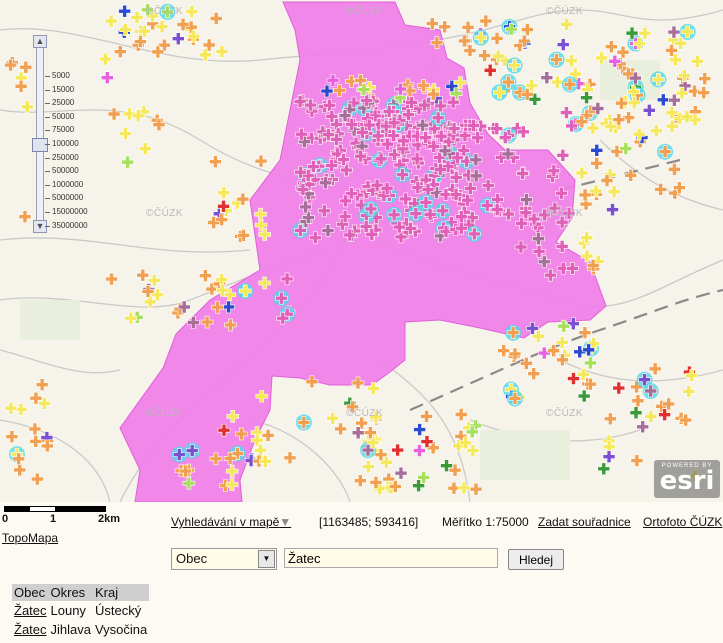  I want to click on topomapa-link: TopoMapa, so click(30, 538).